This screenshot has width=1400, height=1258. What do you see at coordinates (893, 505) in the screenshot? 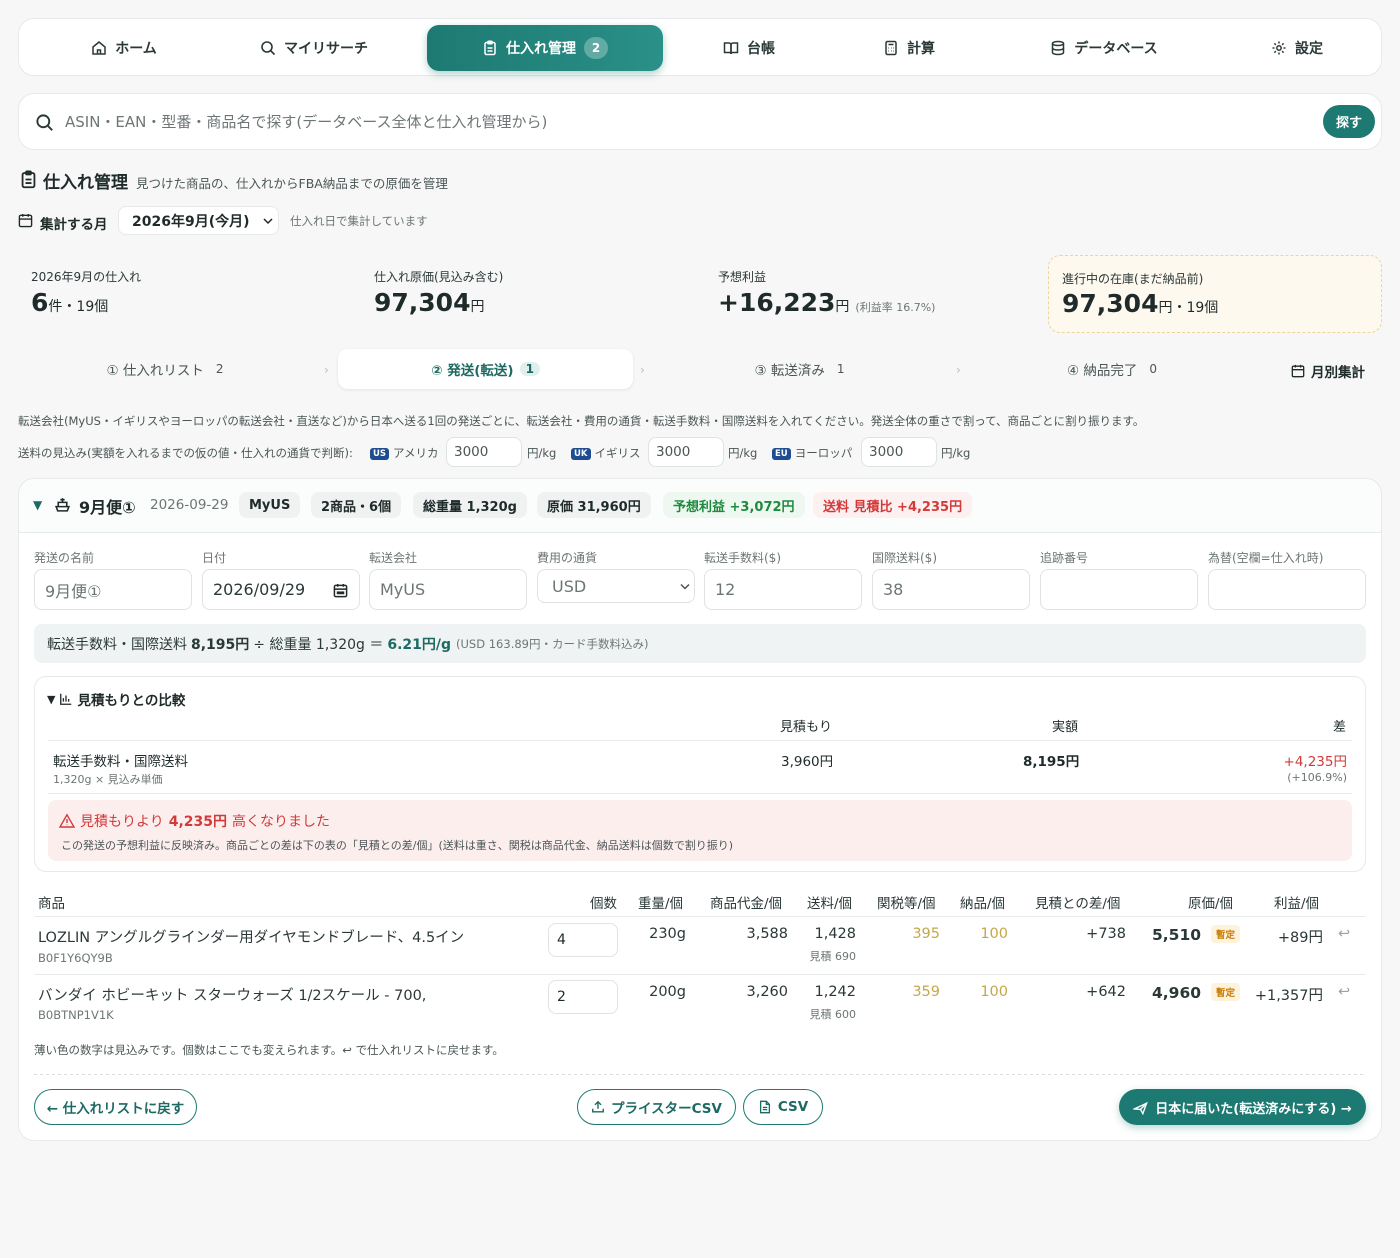
I see `chip-shipping-diff: 送料 見積比 +4,235円` at bounding box center [893, 505].